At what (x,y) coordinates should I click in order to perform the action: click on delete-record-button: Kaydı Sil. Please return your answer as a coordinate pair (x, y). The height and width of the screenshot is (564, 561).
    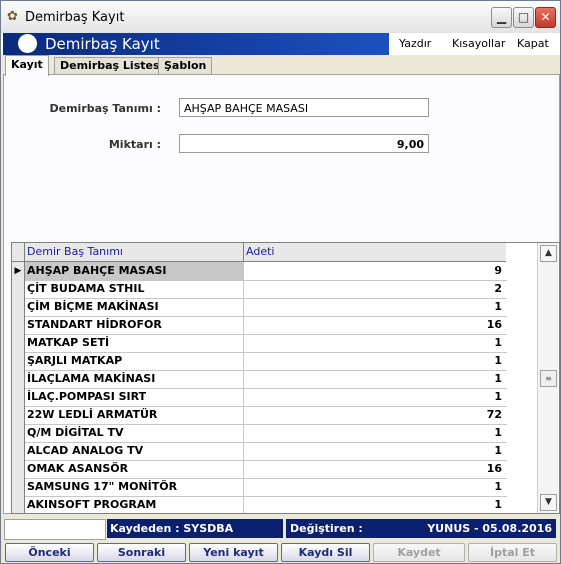
    Looking at the image, I should click on (325, 552).